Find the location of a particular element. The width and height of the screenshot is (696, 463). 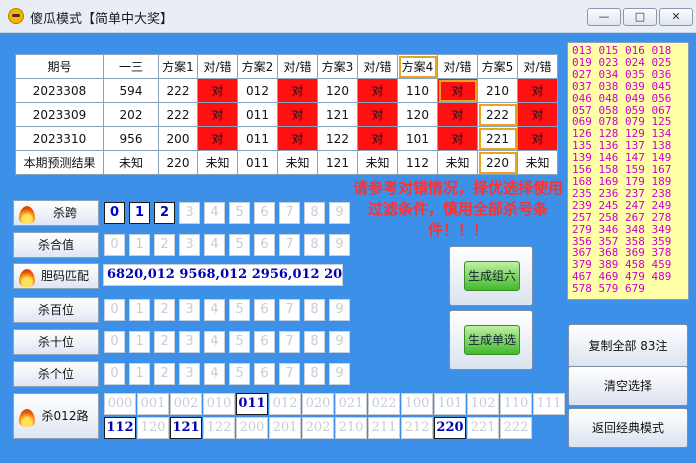

kill-tens-digit: 3 is located at coordinates (189, 342).